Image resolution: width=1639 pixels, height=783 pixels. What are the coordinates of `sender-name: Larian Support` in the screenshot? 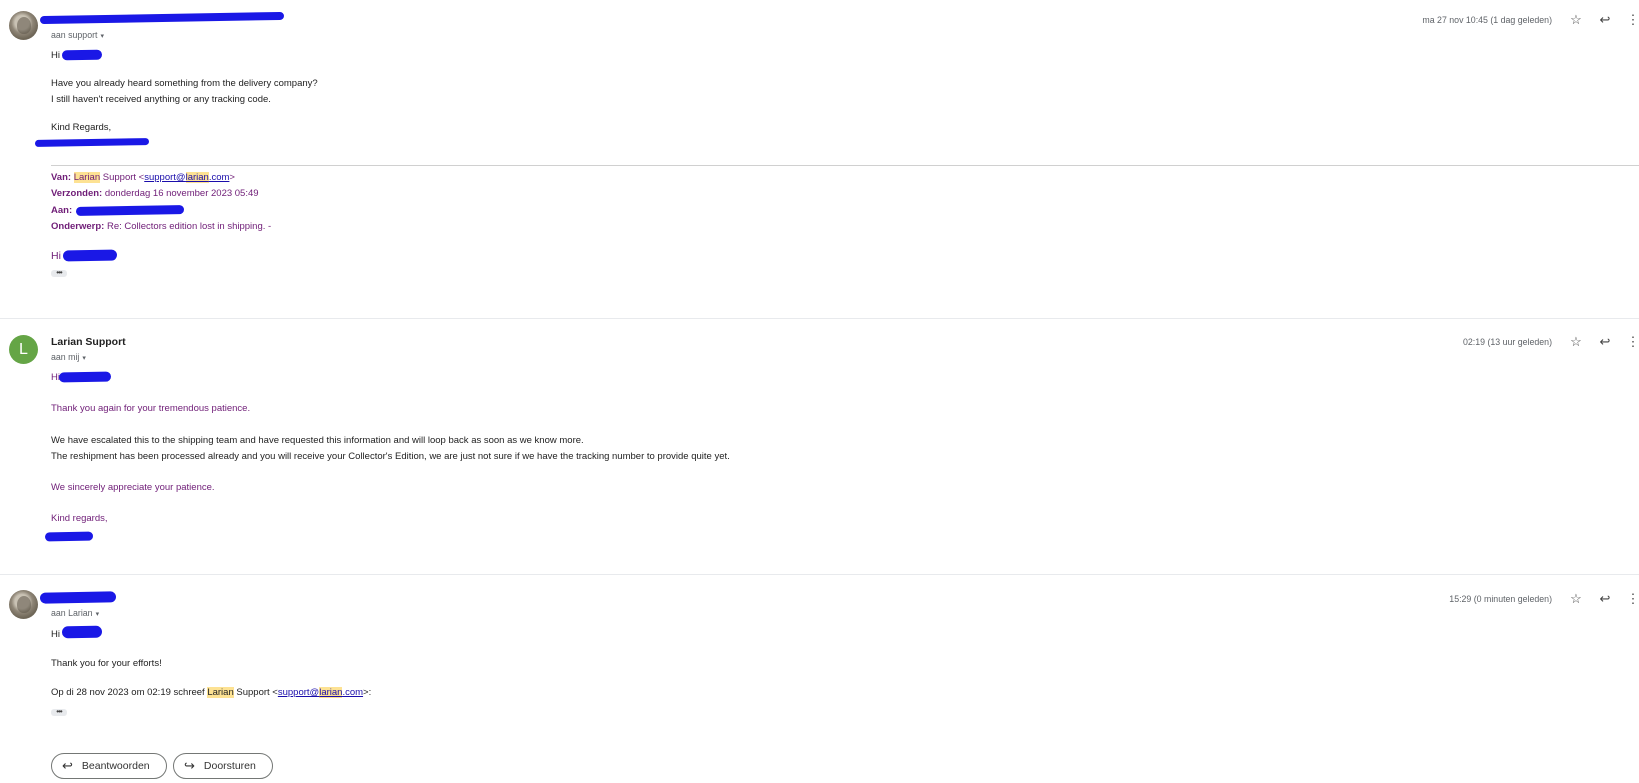 It's located at (88, 342).